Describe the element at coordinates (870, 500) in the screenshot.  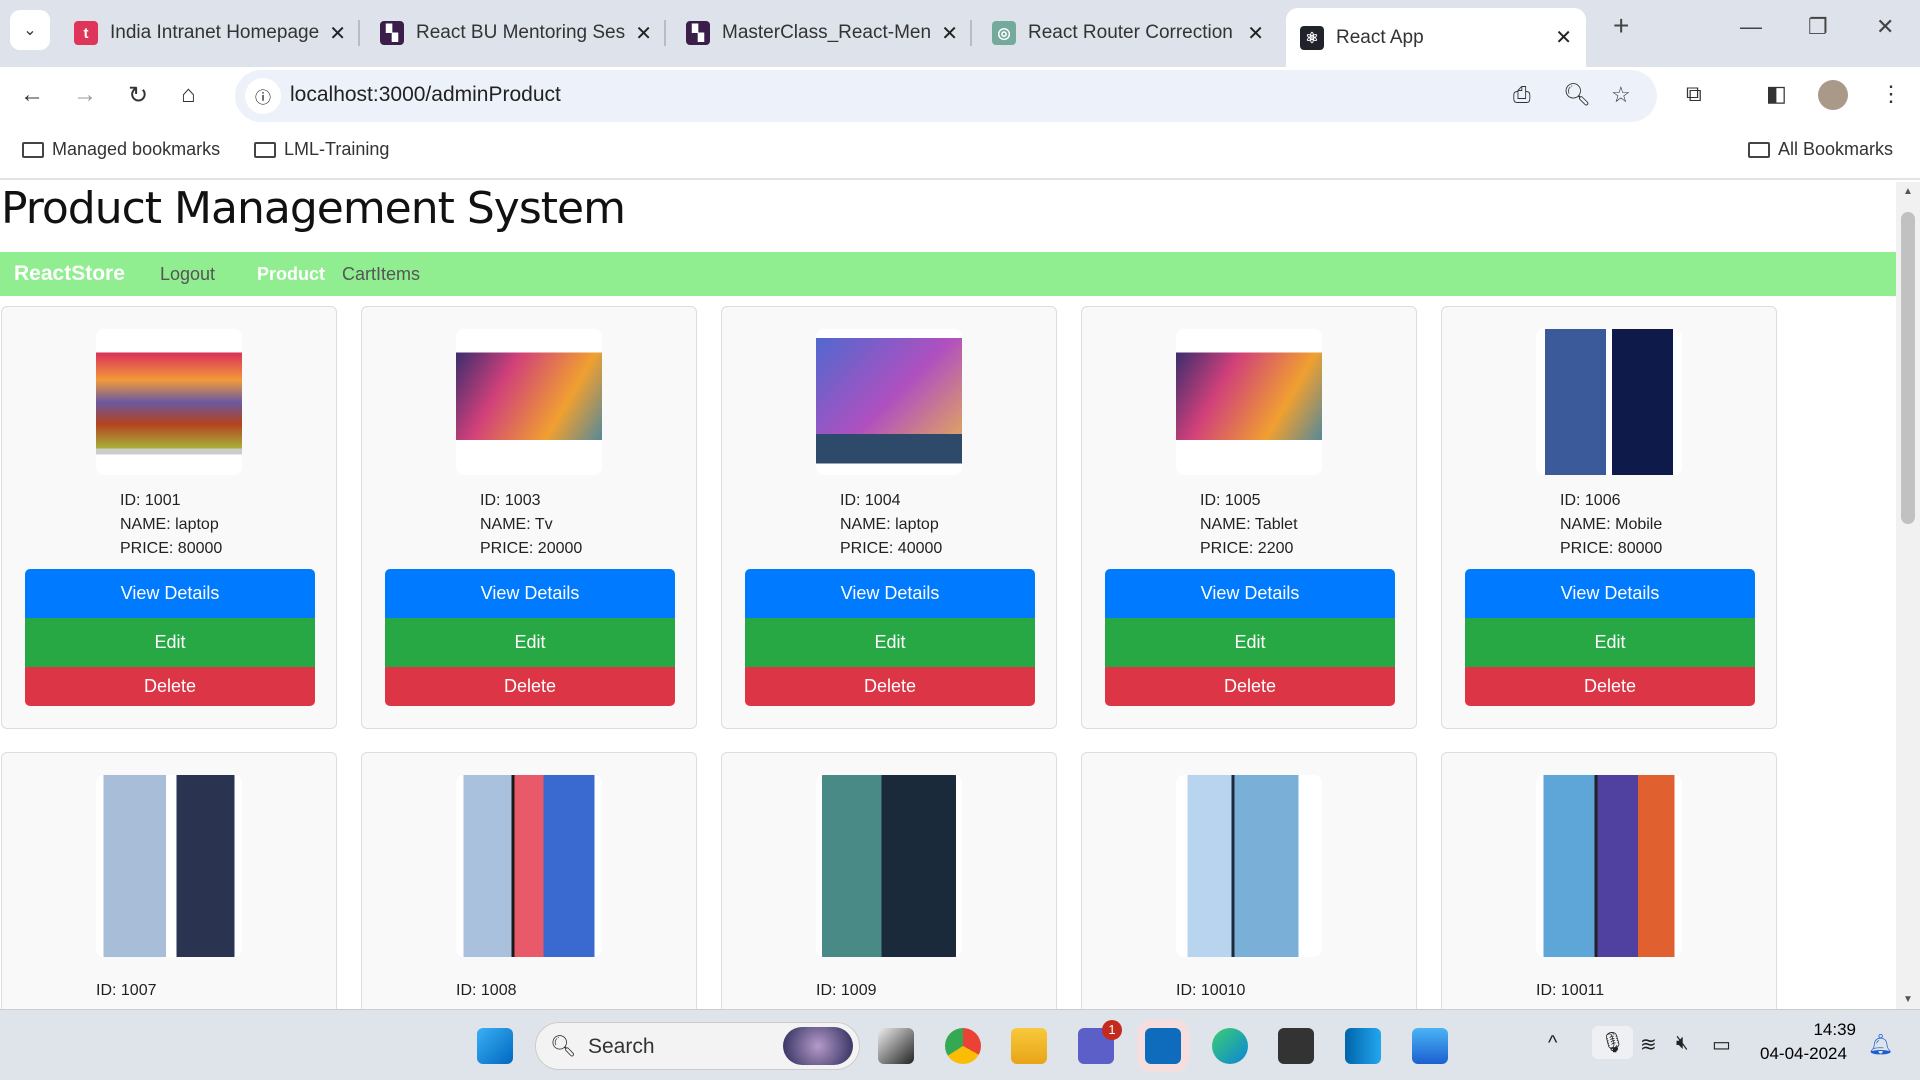
I see `product-id: ID: 1004` at that location.